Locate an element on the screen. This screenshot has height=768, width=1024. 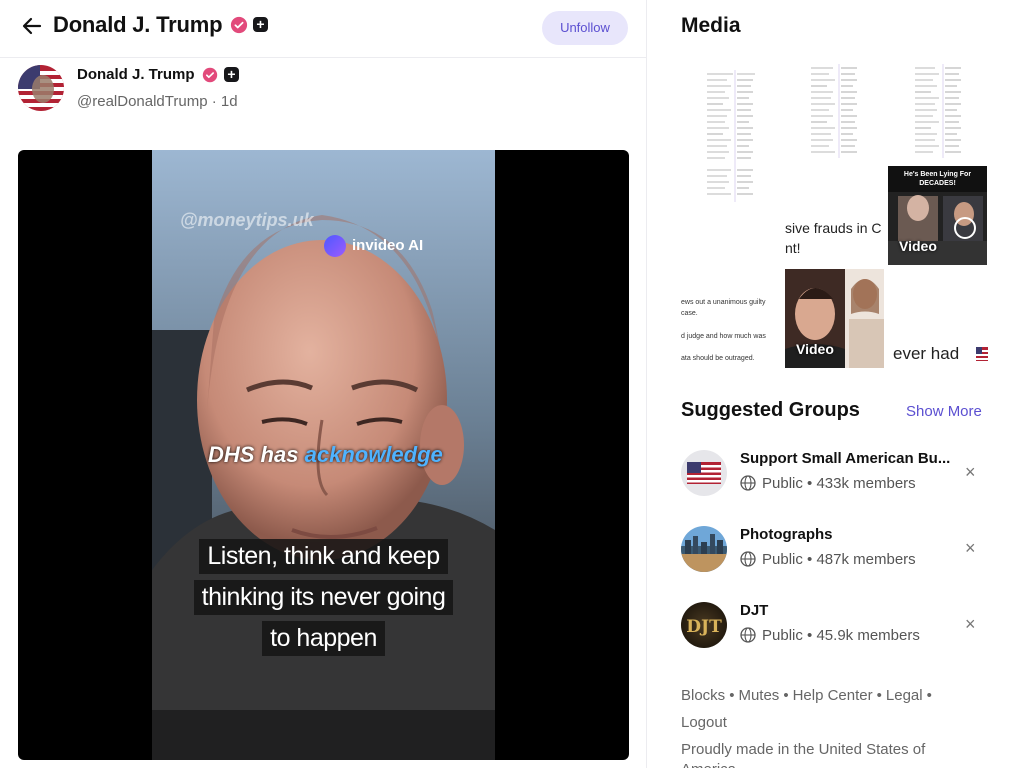
group-meta: Public • 45.9k members is located at coordinates (830, 635).